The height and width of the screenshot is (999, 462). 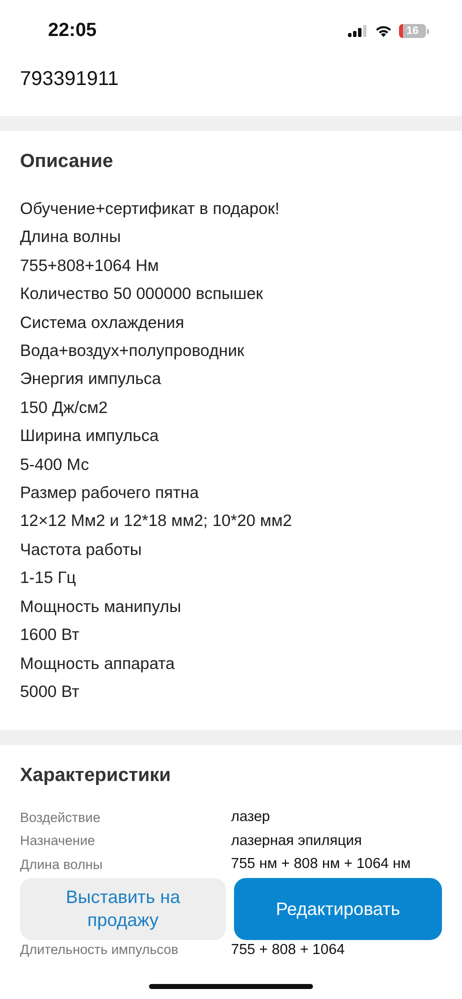 What do you see at coordinates (296, 840) in the screenshot?
I see `property-value: лазерная эпиляция` at bounding box center [296, 840].